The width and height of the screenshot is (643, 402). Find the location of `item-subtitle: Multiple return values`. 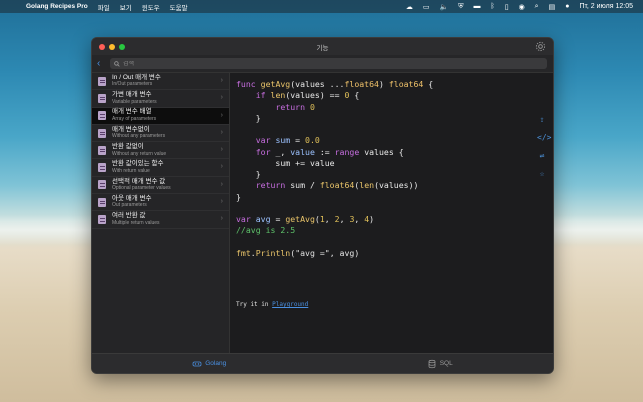

item-subtitle: Multiple return values is located at coordinates (136, 222).